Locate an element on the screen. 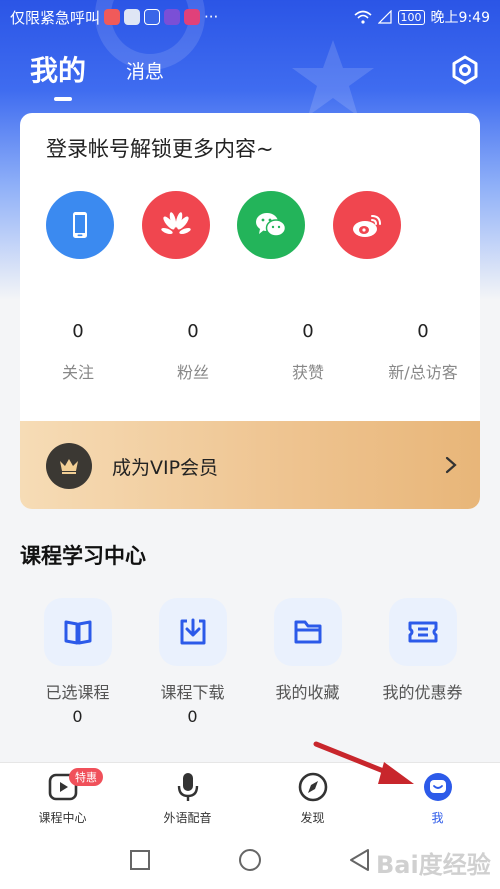 This screenshot has width=500, height=889. coupon-icon is located at coordinates (422, 632).